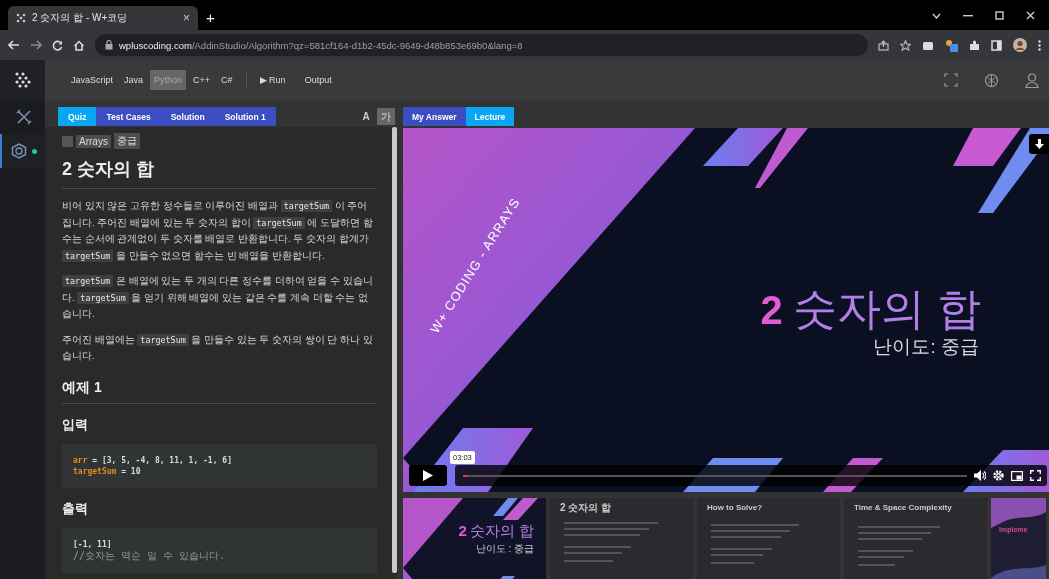  What do you see at coordinates (504, 549) in the screenshot?
I see `thumbnail-subtitle: 난이도 : 중급` at bounding box center [504, 549].